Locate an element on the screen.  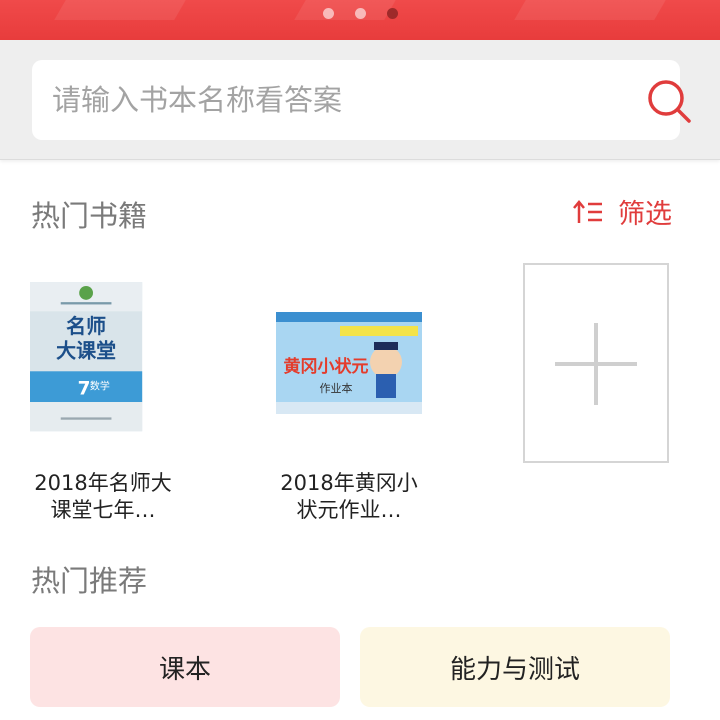
plus-icon is located at coordinates (596, 364).